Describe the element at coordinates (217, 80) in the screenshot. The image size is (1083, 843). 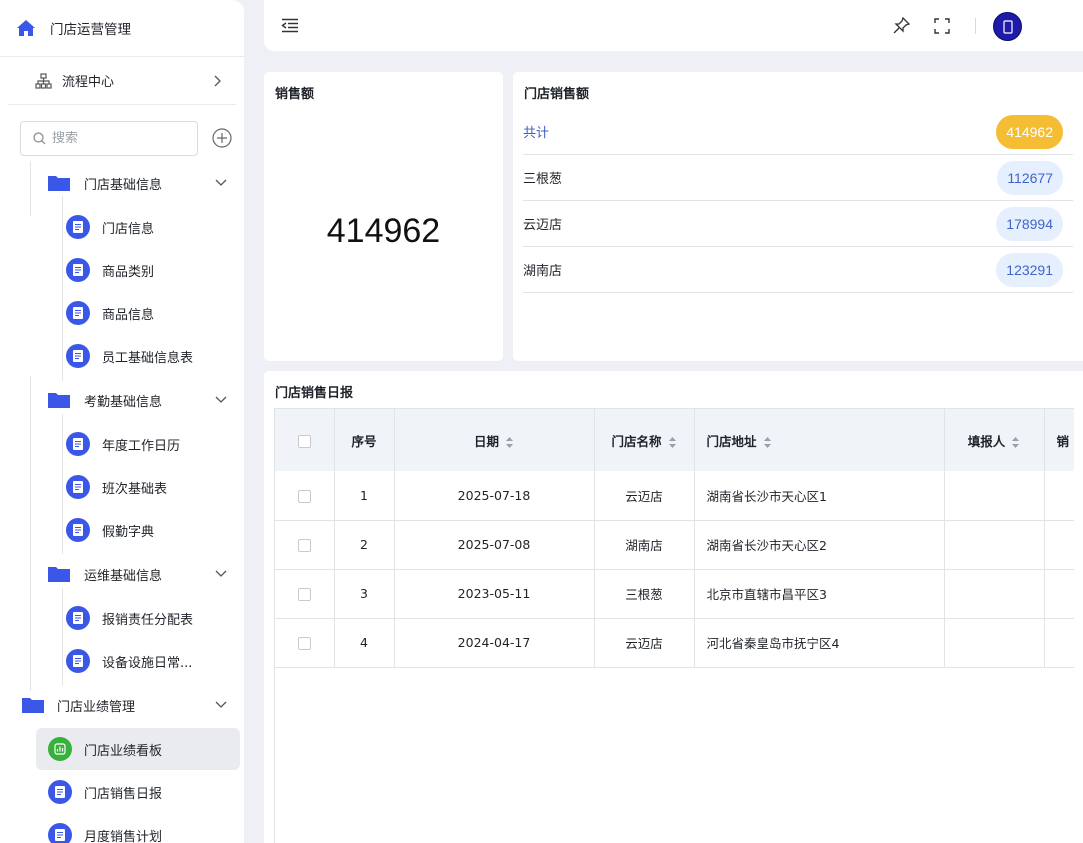
I see `chevron-right-icon` at that location.